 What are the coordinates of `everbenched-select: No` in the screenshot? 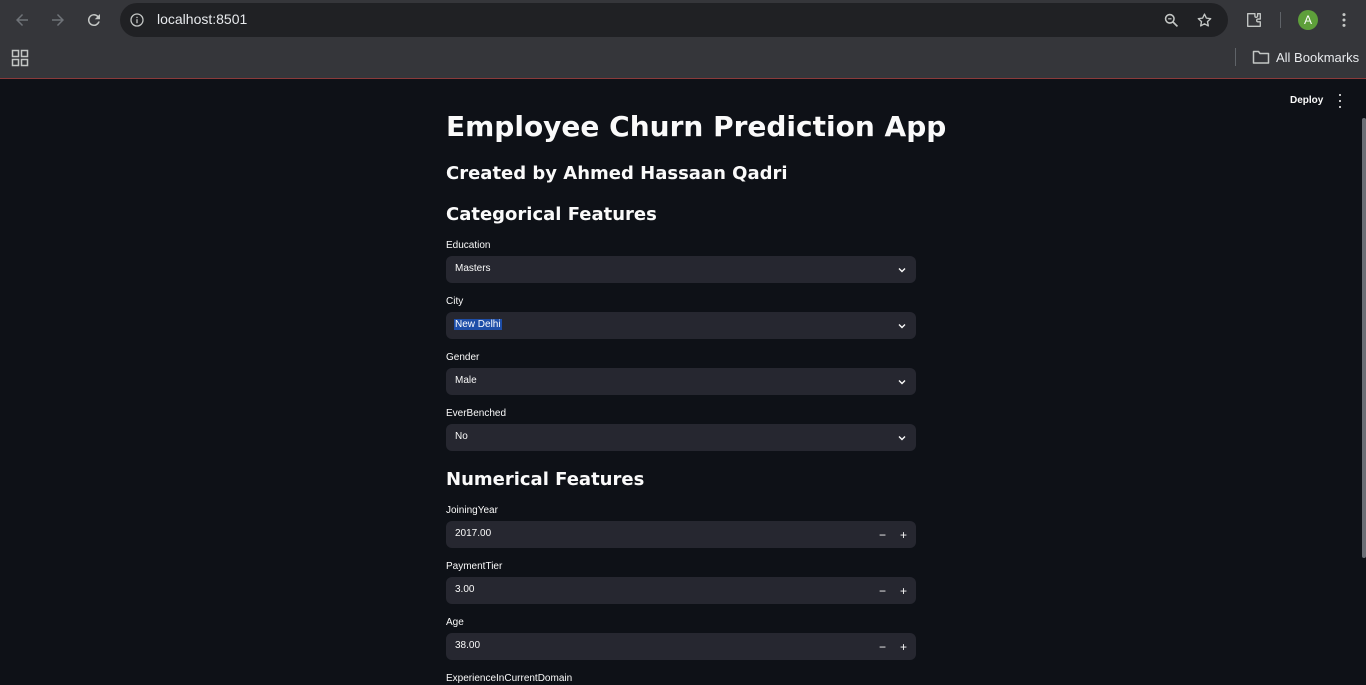 It's located at (681, 437).